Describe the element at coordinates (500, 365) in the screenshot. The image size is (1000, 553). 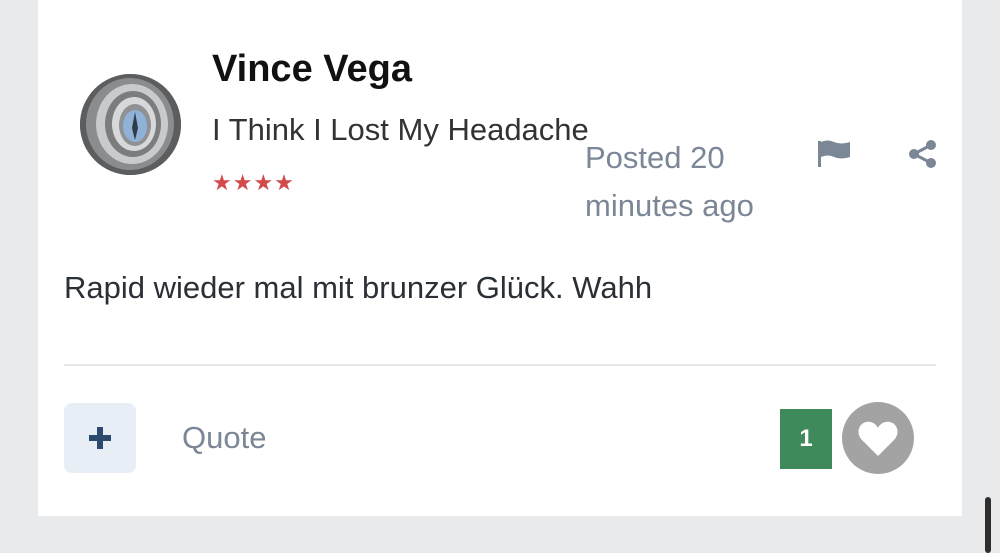
I see `divider` at that location.